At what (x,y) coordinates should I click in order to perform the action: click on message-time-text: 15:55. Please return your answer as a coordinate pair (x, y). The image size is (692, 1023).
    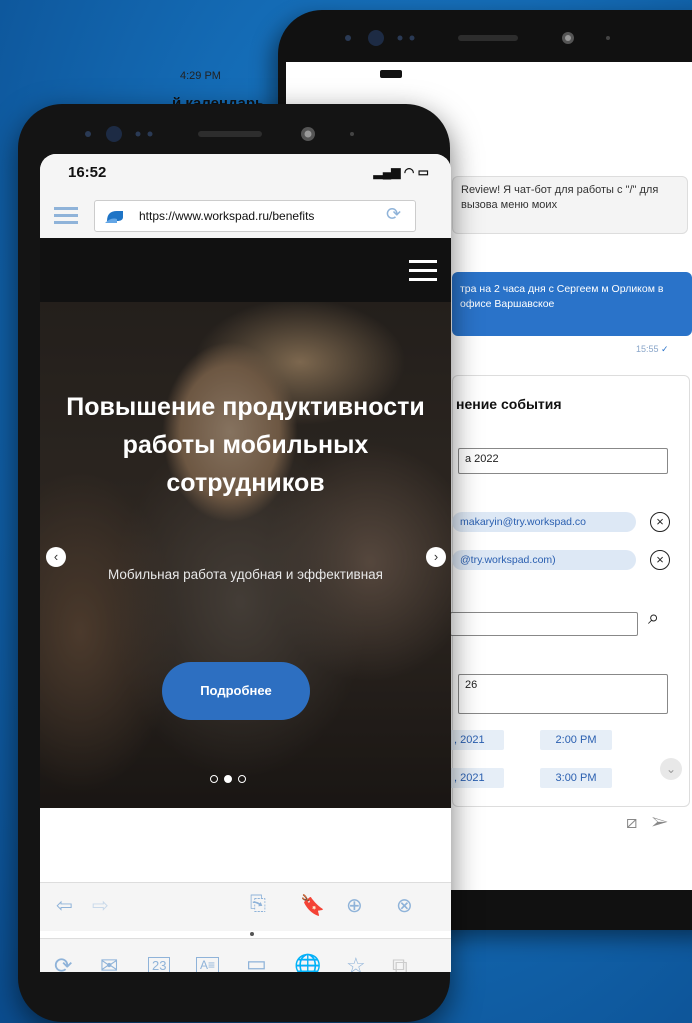
    Looking at the image, I should click on (647, 349).